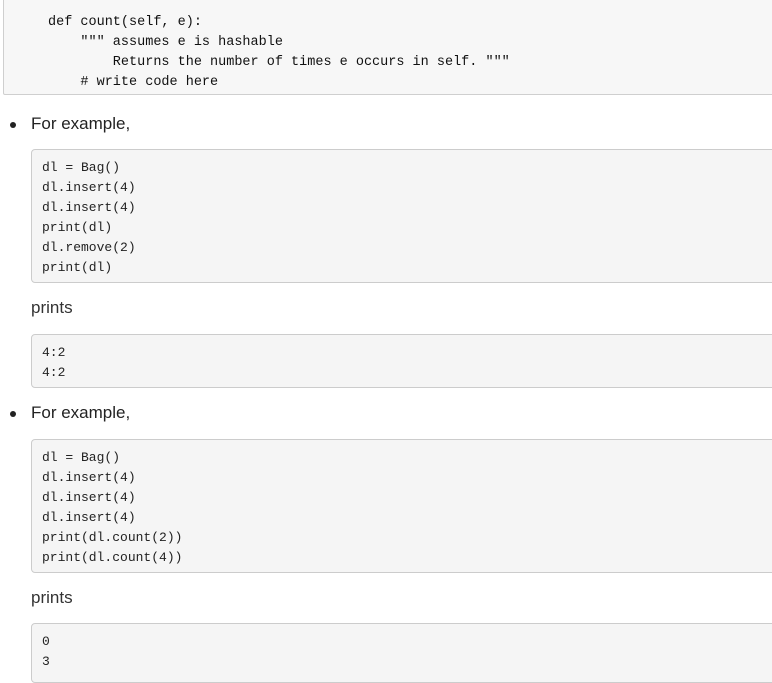 The width and height of the screenshot is (772, 683). Describe the element at coordinates (125, 22) in the screenshot. I see `code-line: def count(self, e):` at that location.